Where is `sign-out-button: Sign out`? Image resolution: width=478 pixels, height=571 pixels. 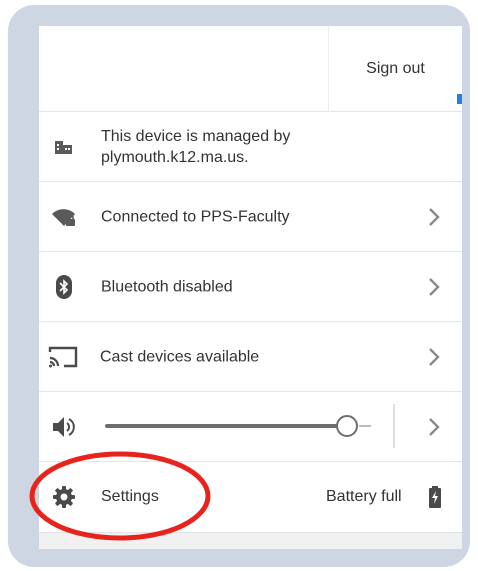 sign-out-button: Sign out is located at coordinates (395, 69).